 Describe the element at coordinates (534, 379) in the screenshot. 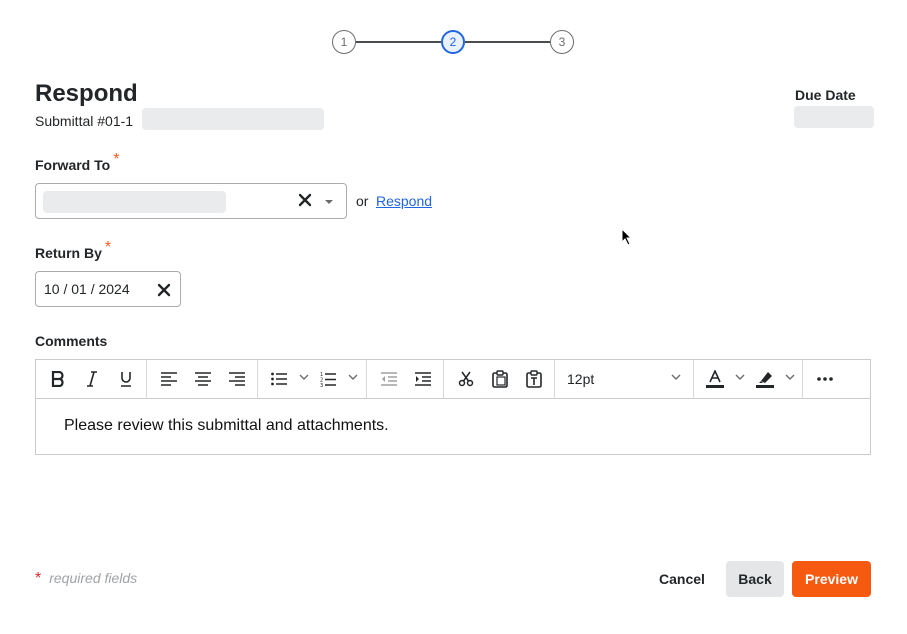

I see `paste-text-icon` at that location.